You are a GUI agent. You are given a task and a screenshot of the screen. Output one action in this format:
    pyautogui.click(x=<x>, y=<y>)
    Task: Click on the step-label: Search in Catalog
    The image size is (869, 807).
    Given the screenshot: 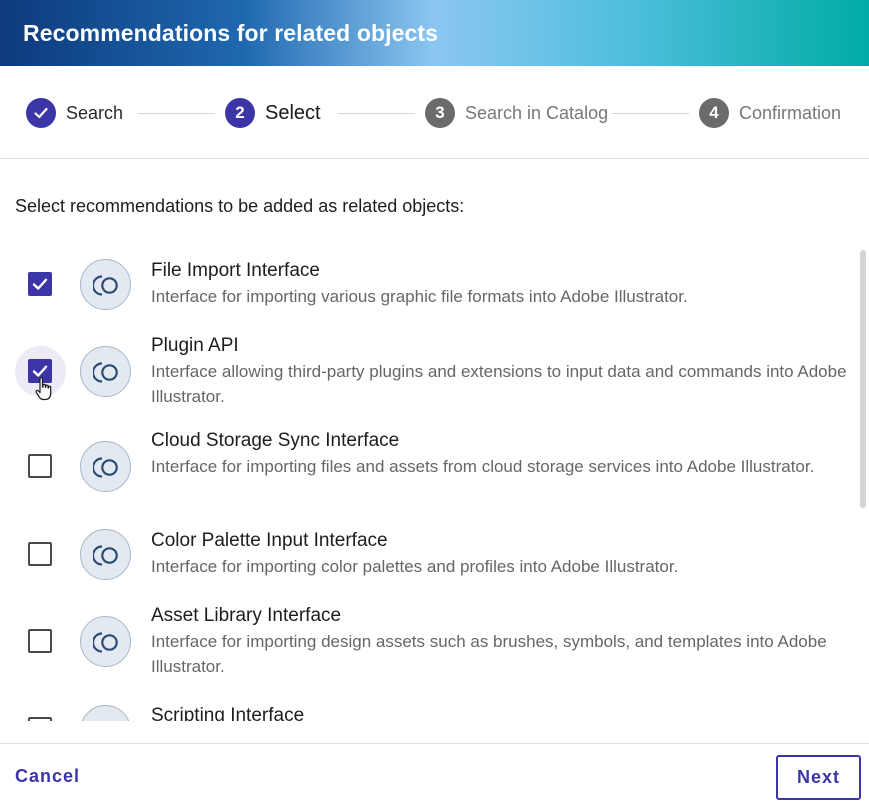 What is the action you would take?
    pyautogui.click(x=537, y=112)
    